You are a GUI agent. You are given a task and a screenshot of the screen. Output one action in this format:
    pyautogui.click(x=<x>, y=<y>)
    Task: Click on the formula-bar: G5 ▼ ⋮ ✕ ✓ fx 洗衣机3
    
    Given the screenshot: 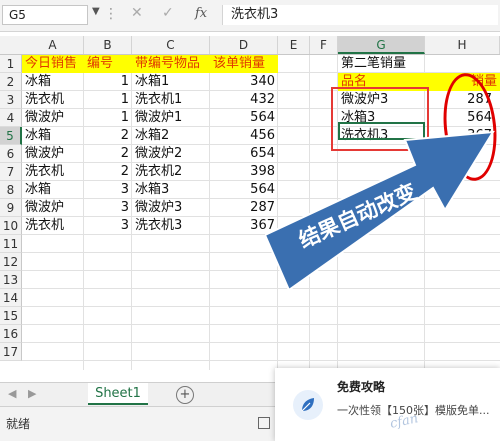 What is the action you would take?
    pyautogui.click(x=250, y=16)
    